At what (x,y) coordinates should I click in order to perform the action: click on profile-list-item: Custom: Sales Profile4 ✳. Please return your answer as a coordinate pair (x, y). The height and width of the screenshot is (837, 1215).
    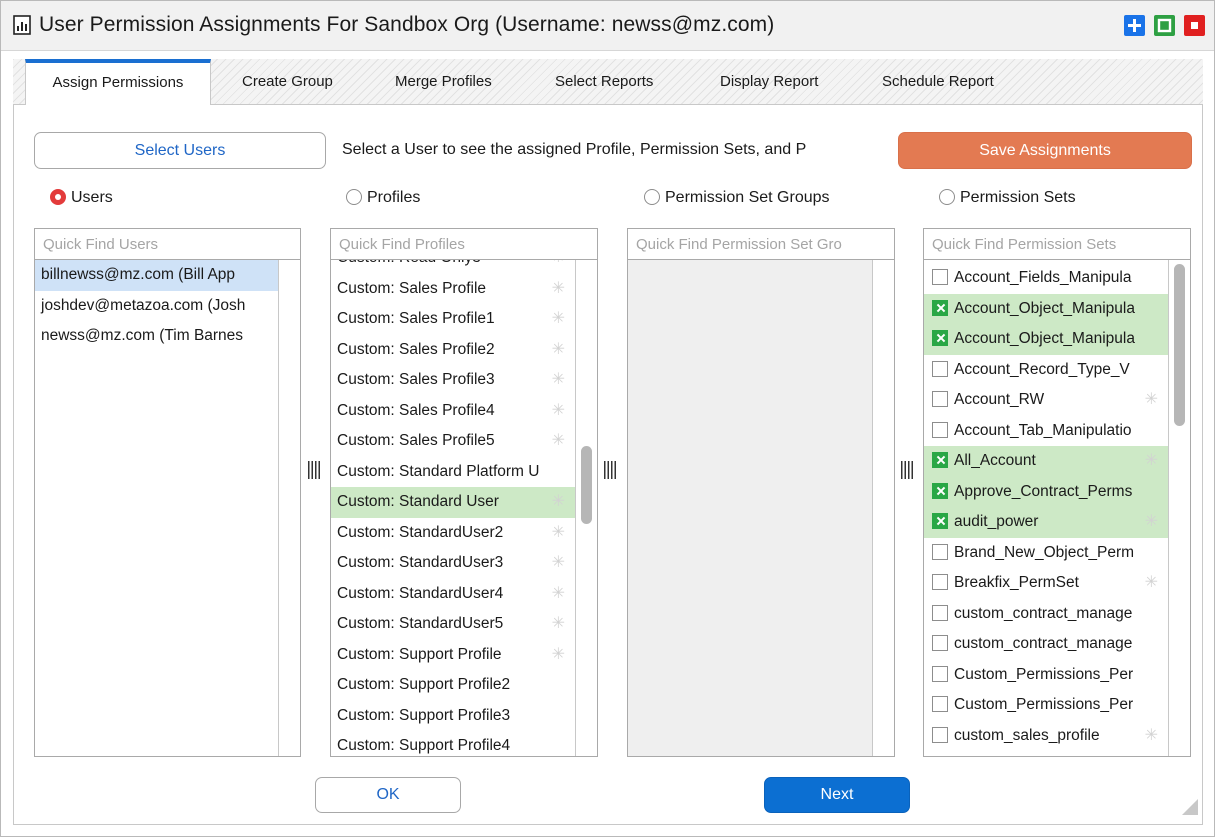
    Looking at the image, I should click on (453, 411).